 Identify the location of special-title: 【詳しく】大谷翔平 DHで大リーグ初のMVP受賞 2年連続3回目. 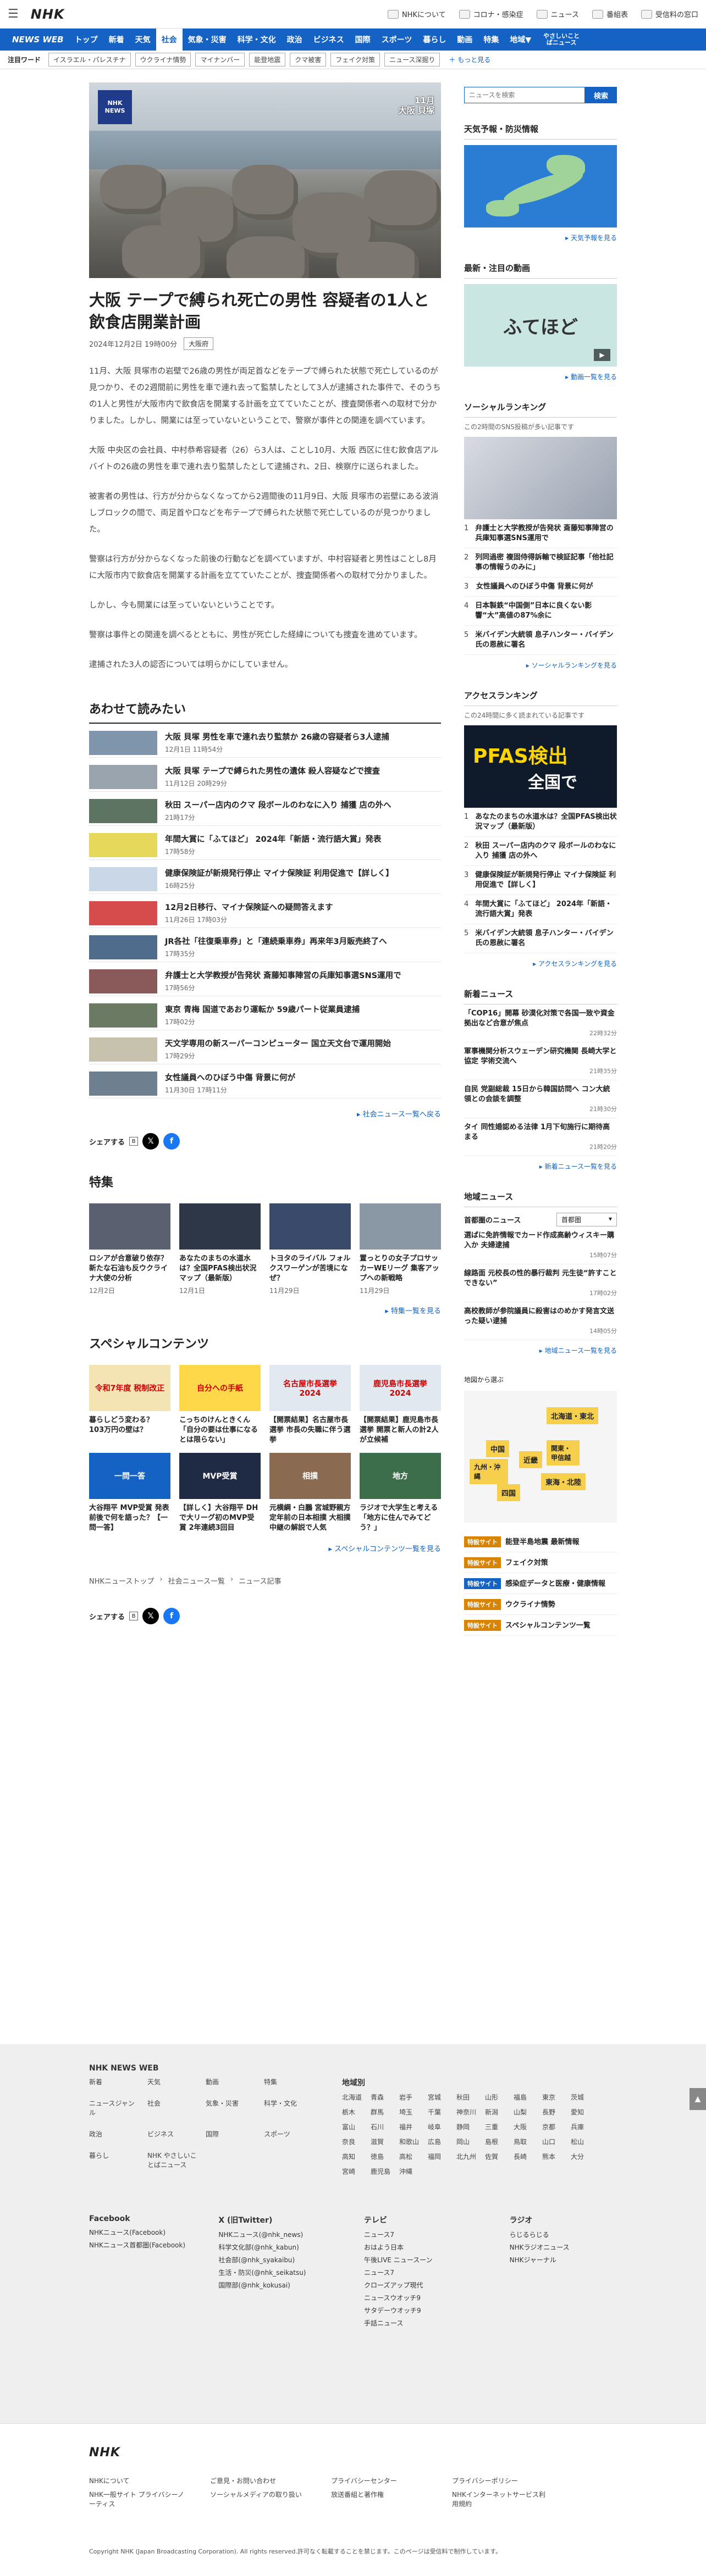
(220, 1518).